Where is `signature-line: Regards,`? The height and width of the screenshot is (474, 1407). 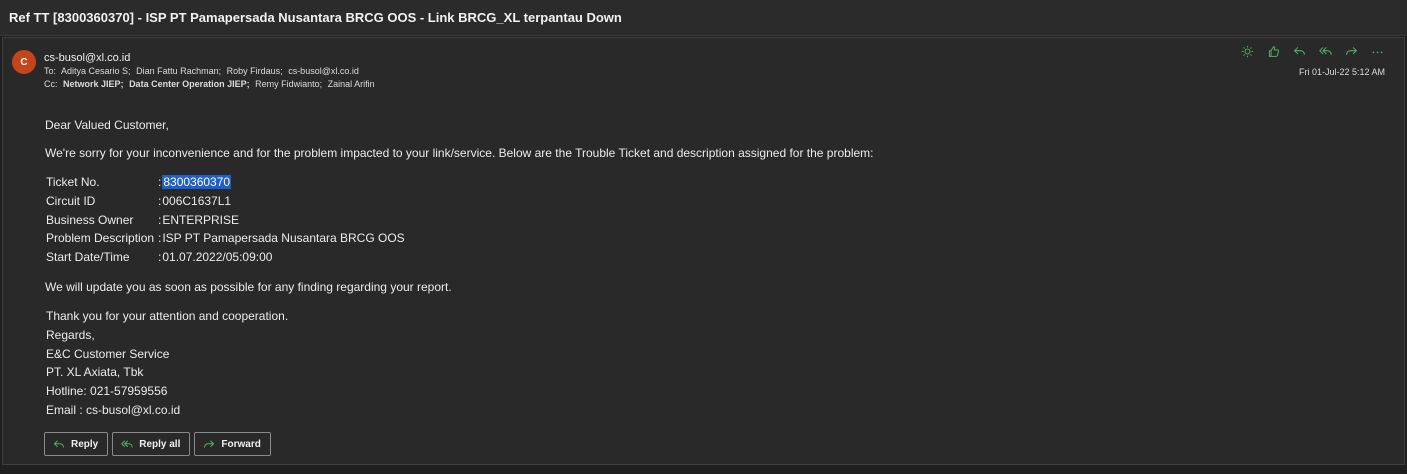
signature-line: Regards, is located at coordinates (70, 335).